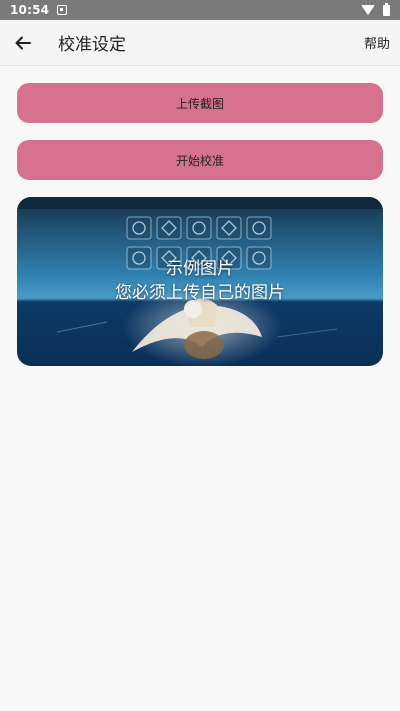 This screenshot has width=400, height=711. What do you see at coordinates (62, 10) in the screenshot?
I see `notification-icon` at bounding box center [62, 10].